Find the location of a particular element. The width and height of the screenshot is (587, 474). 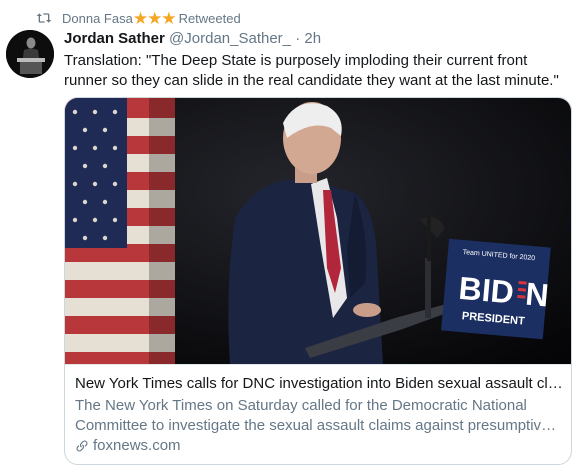

timestamp: 2h is located at coordinates (312, 38).